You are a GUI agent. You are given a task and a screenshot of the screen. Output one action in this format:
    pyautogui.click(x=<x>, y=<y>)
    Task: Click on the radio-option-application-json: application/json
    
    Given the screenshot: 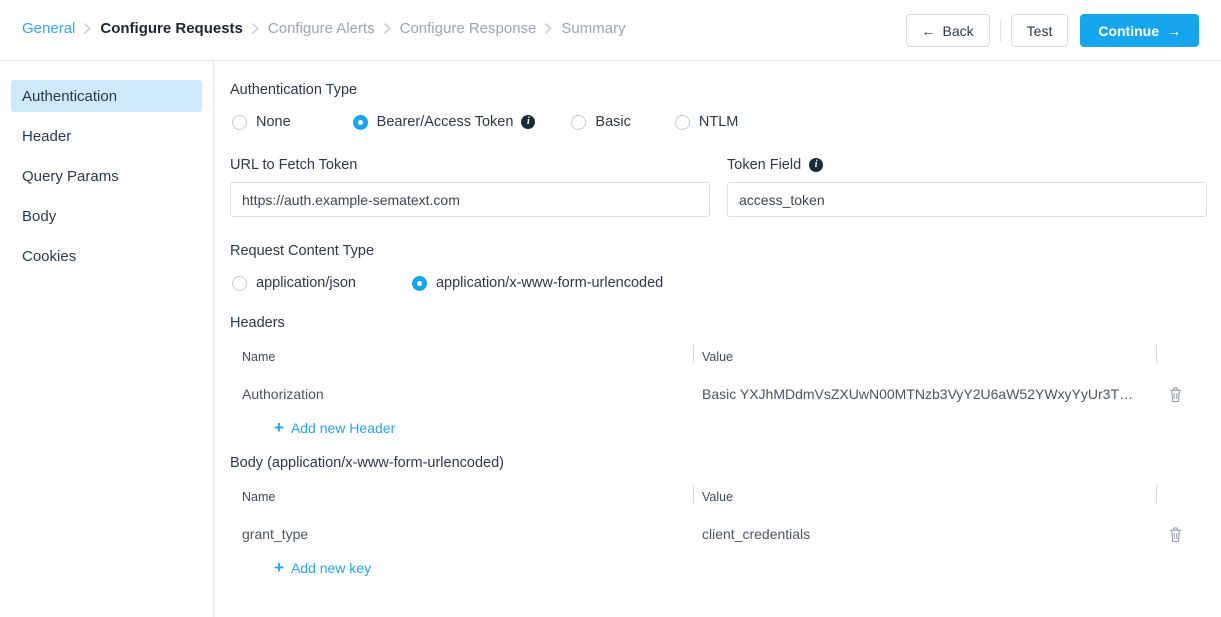 What is the action you would take?
    pyautogui.click(x=294, y=283)
    